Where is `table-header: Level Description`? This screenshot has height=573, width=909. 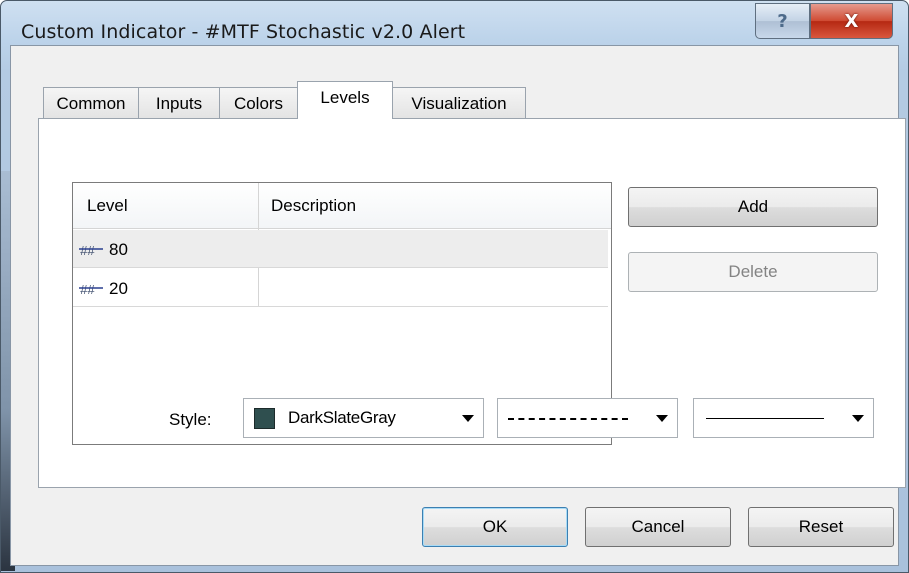
table-header: Level Description is located at coordinates (342, 206).